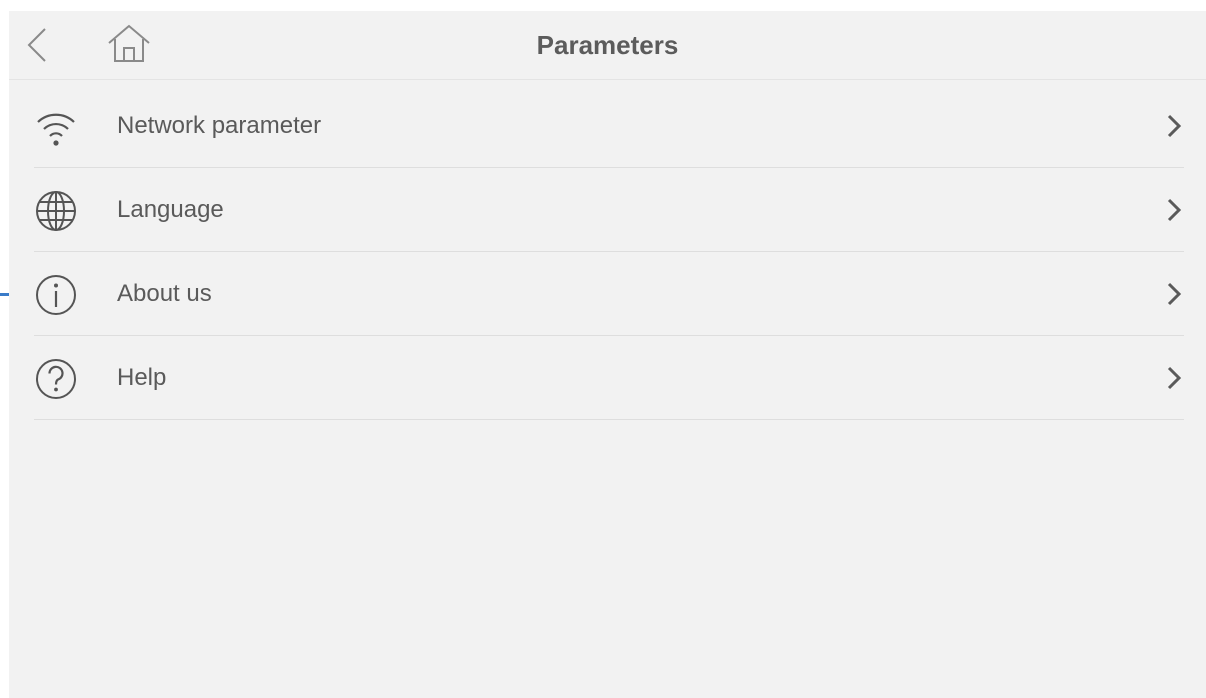 This screenshot has height=698, width=1206. I want to click on top-bar: Parameters, so click(607, 45).